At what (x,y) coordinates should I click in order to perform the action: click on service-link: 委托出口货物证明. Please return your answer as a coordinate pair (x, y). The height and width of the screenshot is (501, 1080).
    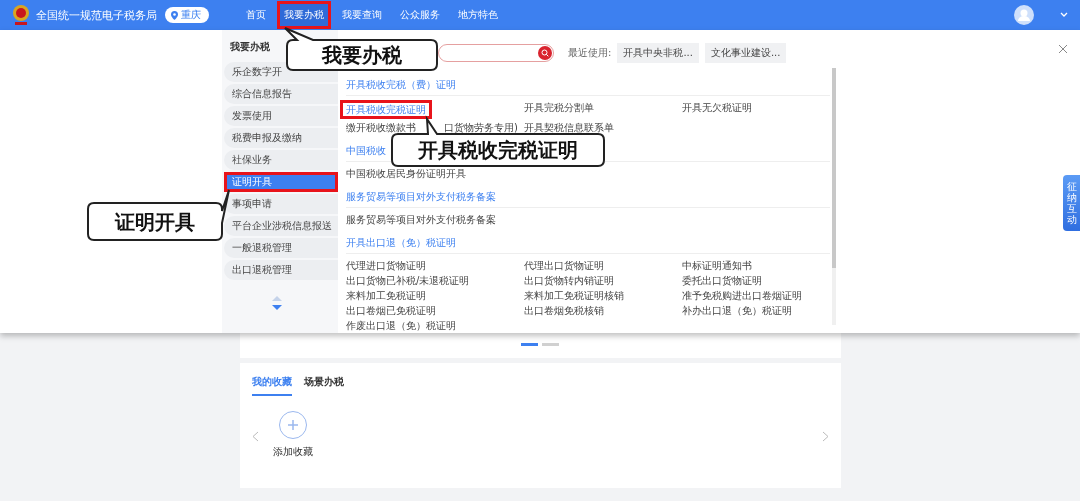
    Looking at the image, I should click on (722, 280).